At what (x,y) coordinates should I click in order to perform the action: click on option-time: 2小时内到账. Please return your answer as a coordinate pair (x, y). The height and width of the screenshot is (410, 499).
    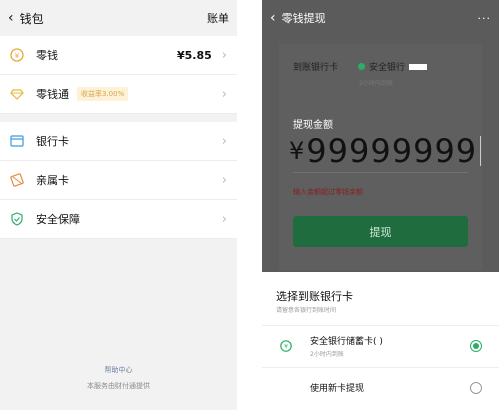
    Looking at the image, I should click on (327, 354).